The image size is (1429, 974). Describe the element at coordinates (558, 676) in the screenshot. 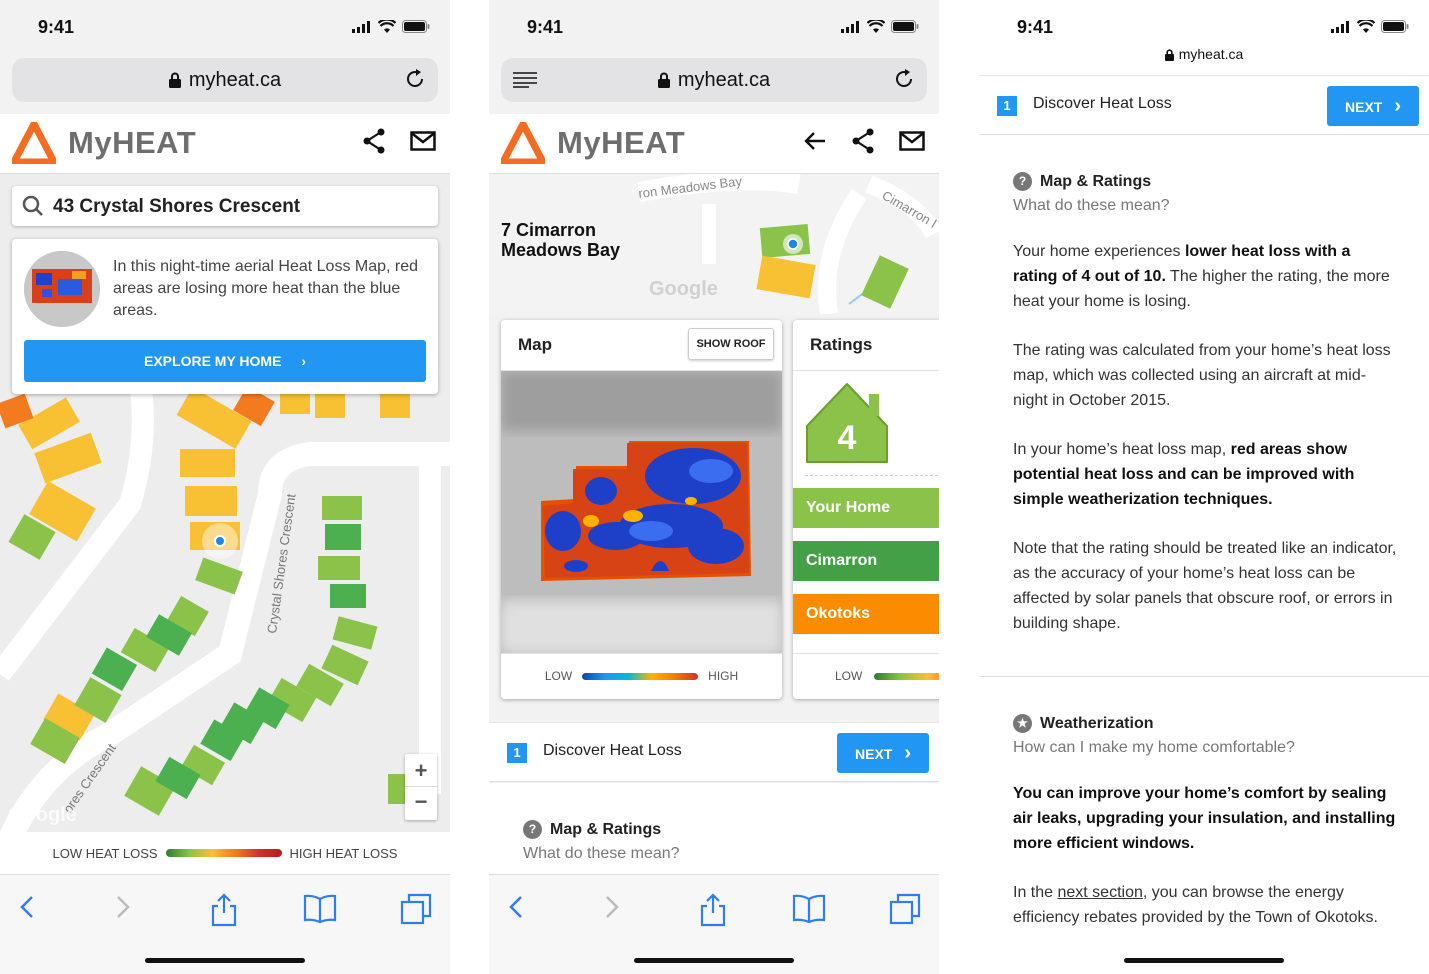

I see `legend-low: LOW` at that location.